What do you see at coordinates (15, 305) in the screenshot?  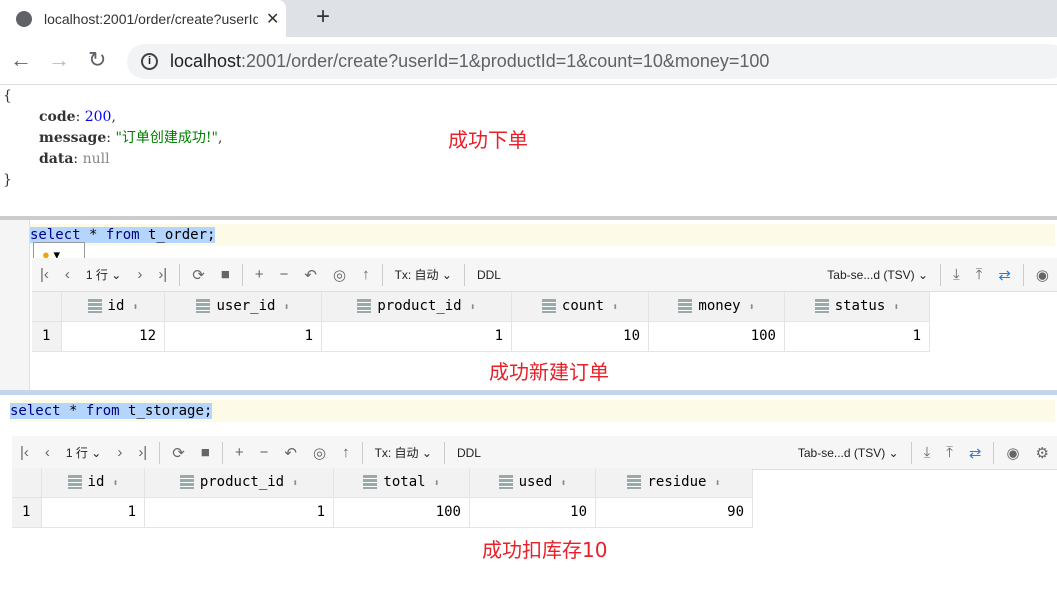 I see `editor-gutter` at bounding box center [15, 305].